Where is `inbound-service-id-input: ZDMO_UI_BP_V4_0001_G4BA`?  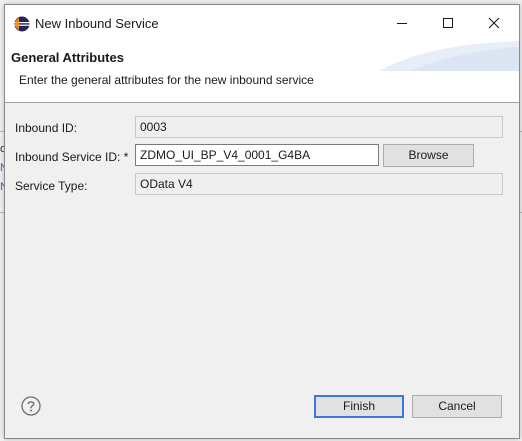 inbound-service-id-input: ZDMO_UI_BP_V4_0001_G4BA is located at coordinates (257, 155).